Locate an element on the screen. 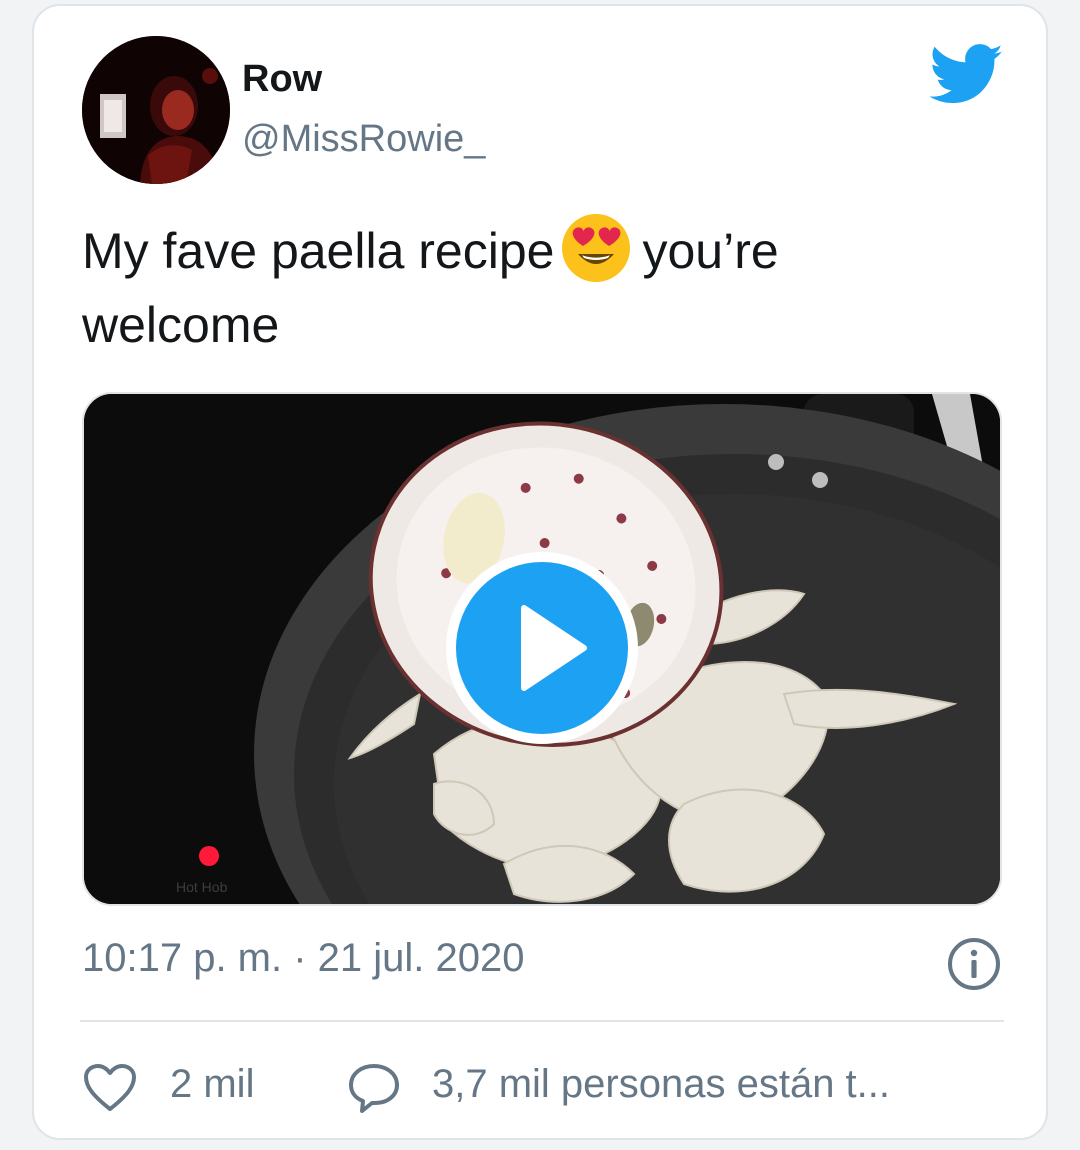 This screenshot has height=1150, width=1080. like-count: 2 mil is located at coordinates (212, 1084).